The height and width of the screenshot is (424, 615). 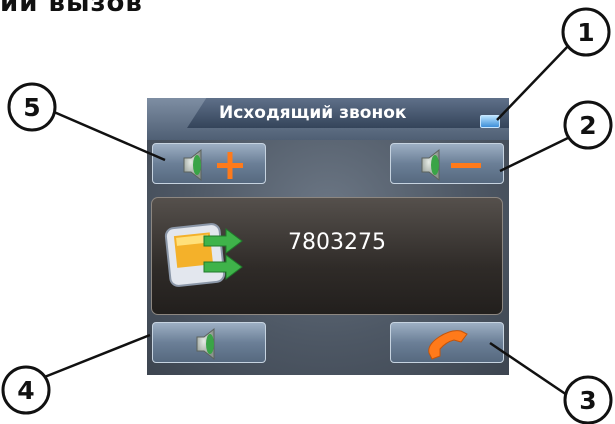 I want to click on callout-2-label: 2, so click(x=587, y=125).